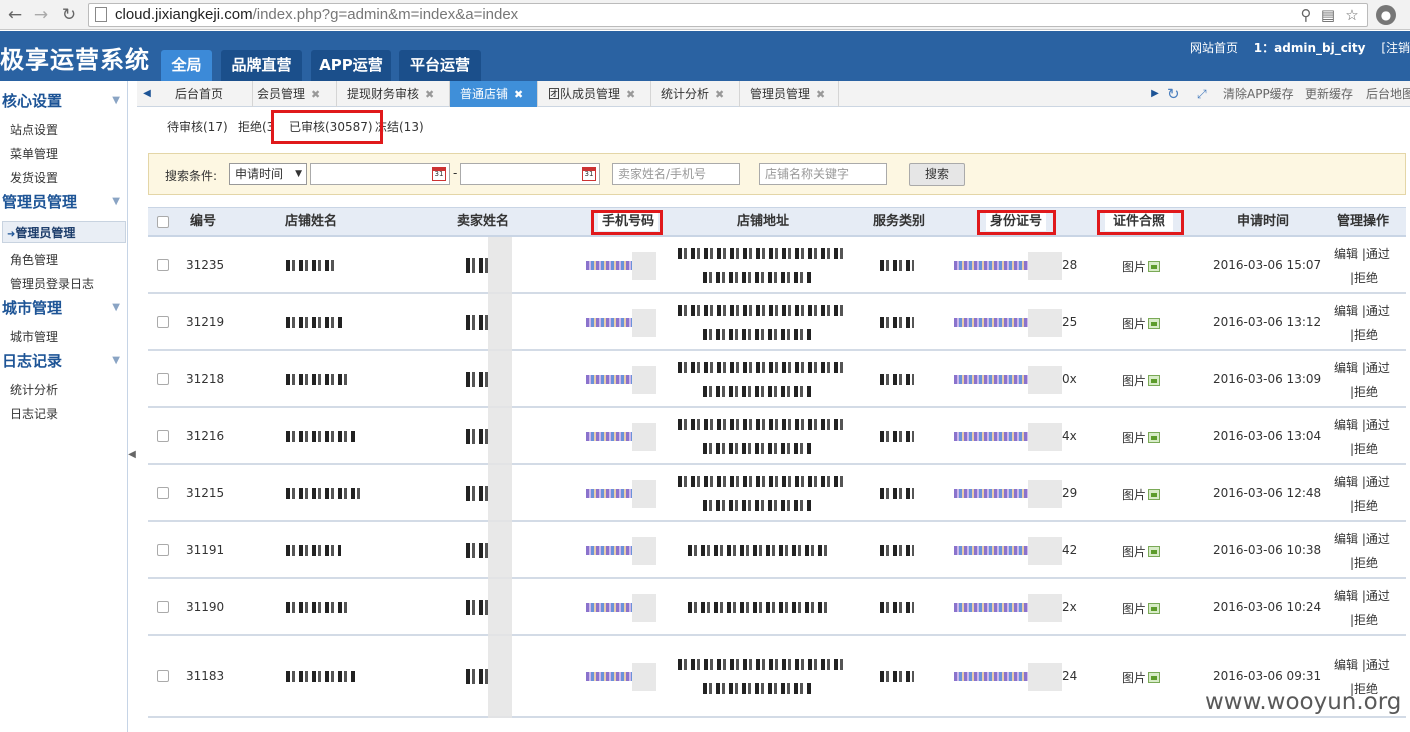 The height and width of the screenshot is (732, 1410). Describe the element at coordinates (64, 232) in the screenshot. I see `sidebar-item-admin-manage: ➜管理员管理` at that location.